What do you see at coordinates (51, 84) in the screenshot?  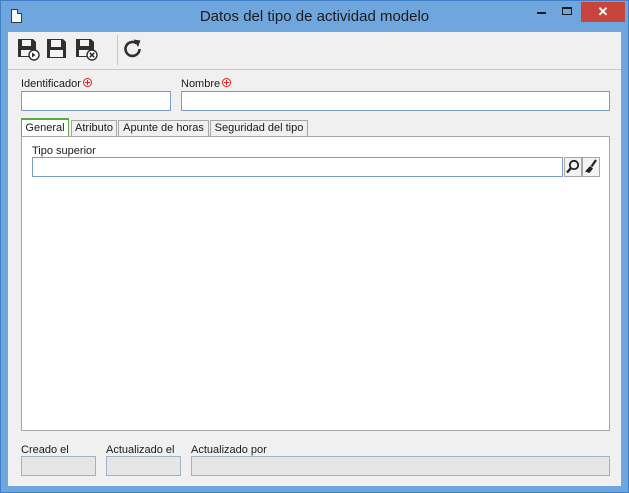 I see `identificador-label-text: Identificador` at bounding box center [51, 84].